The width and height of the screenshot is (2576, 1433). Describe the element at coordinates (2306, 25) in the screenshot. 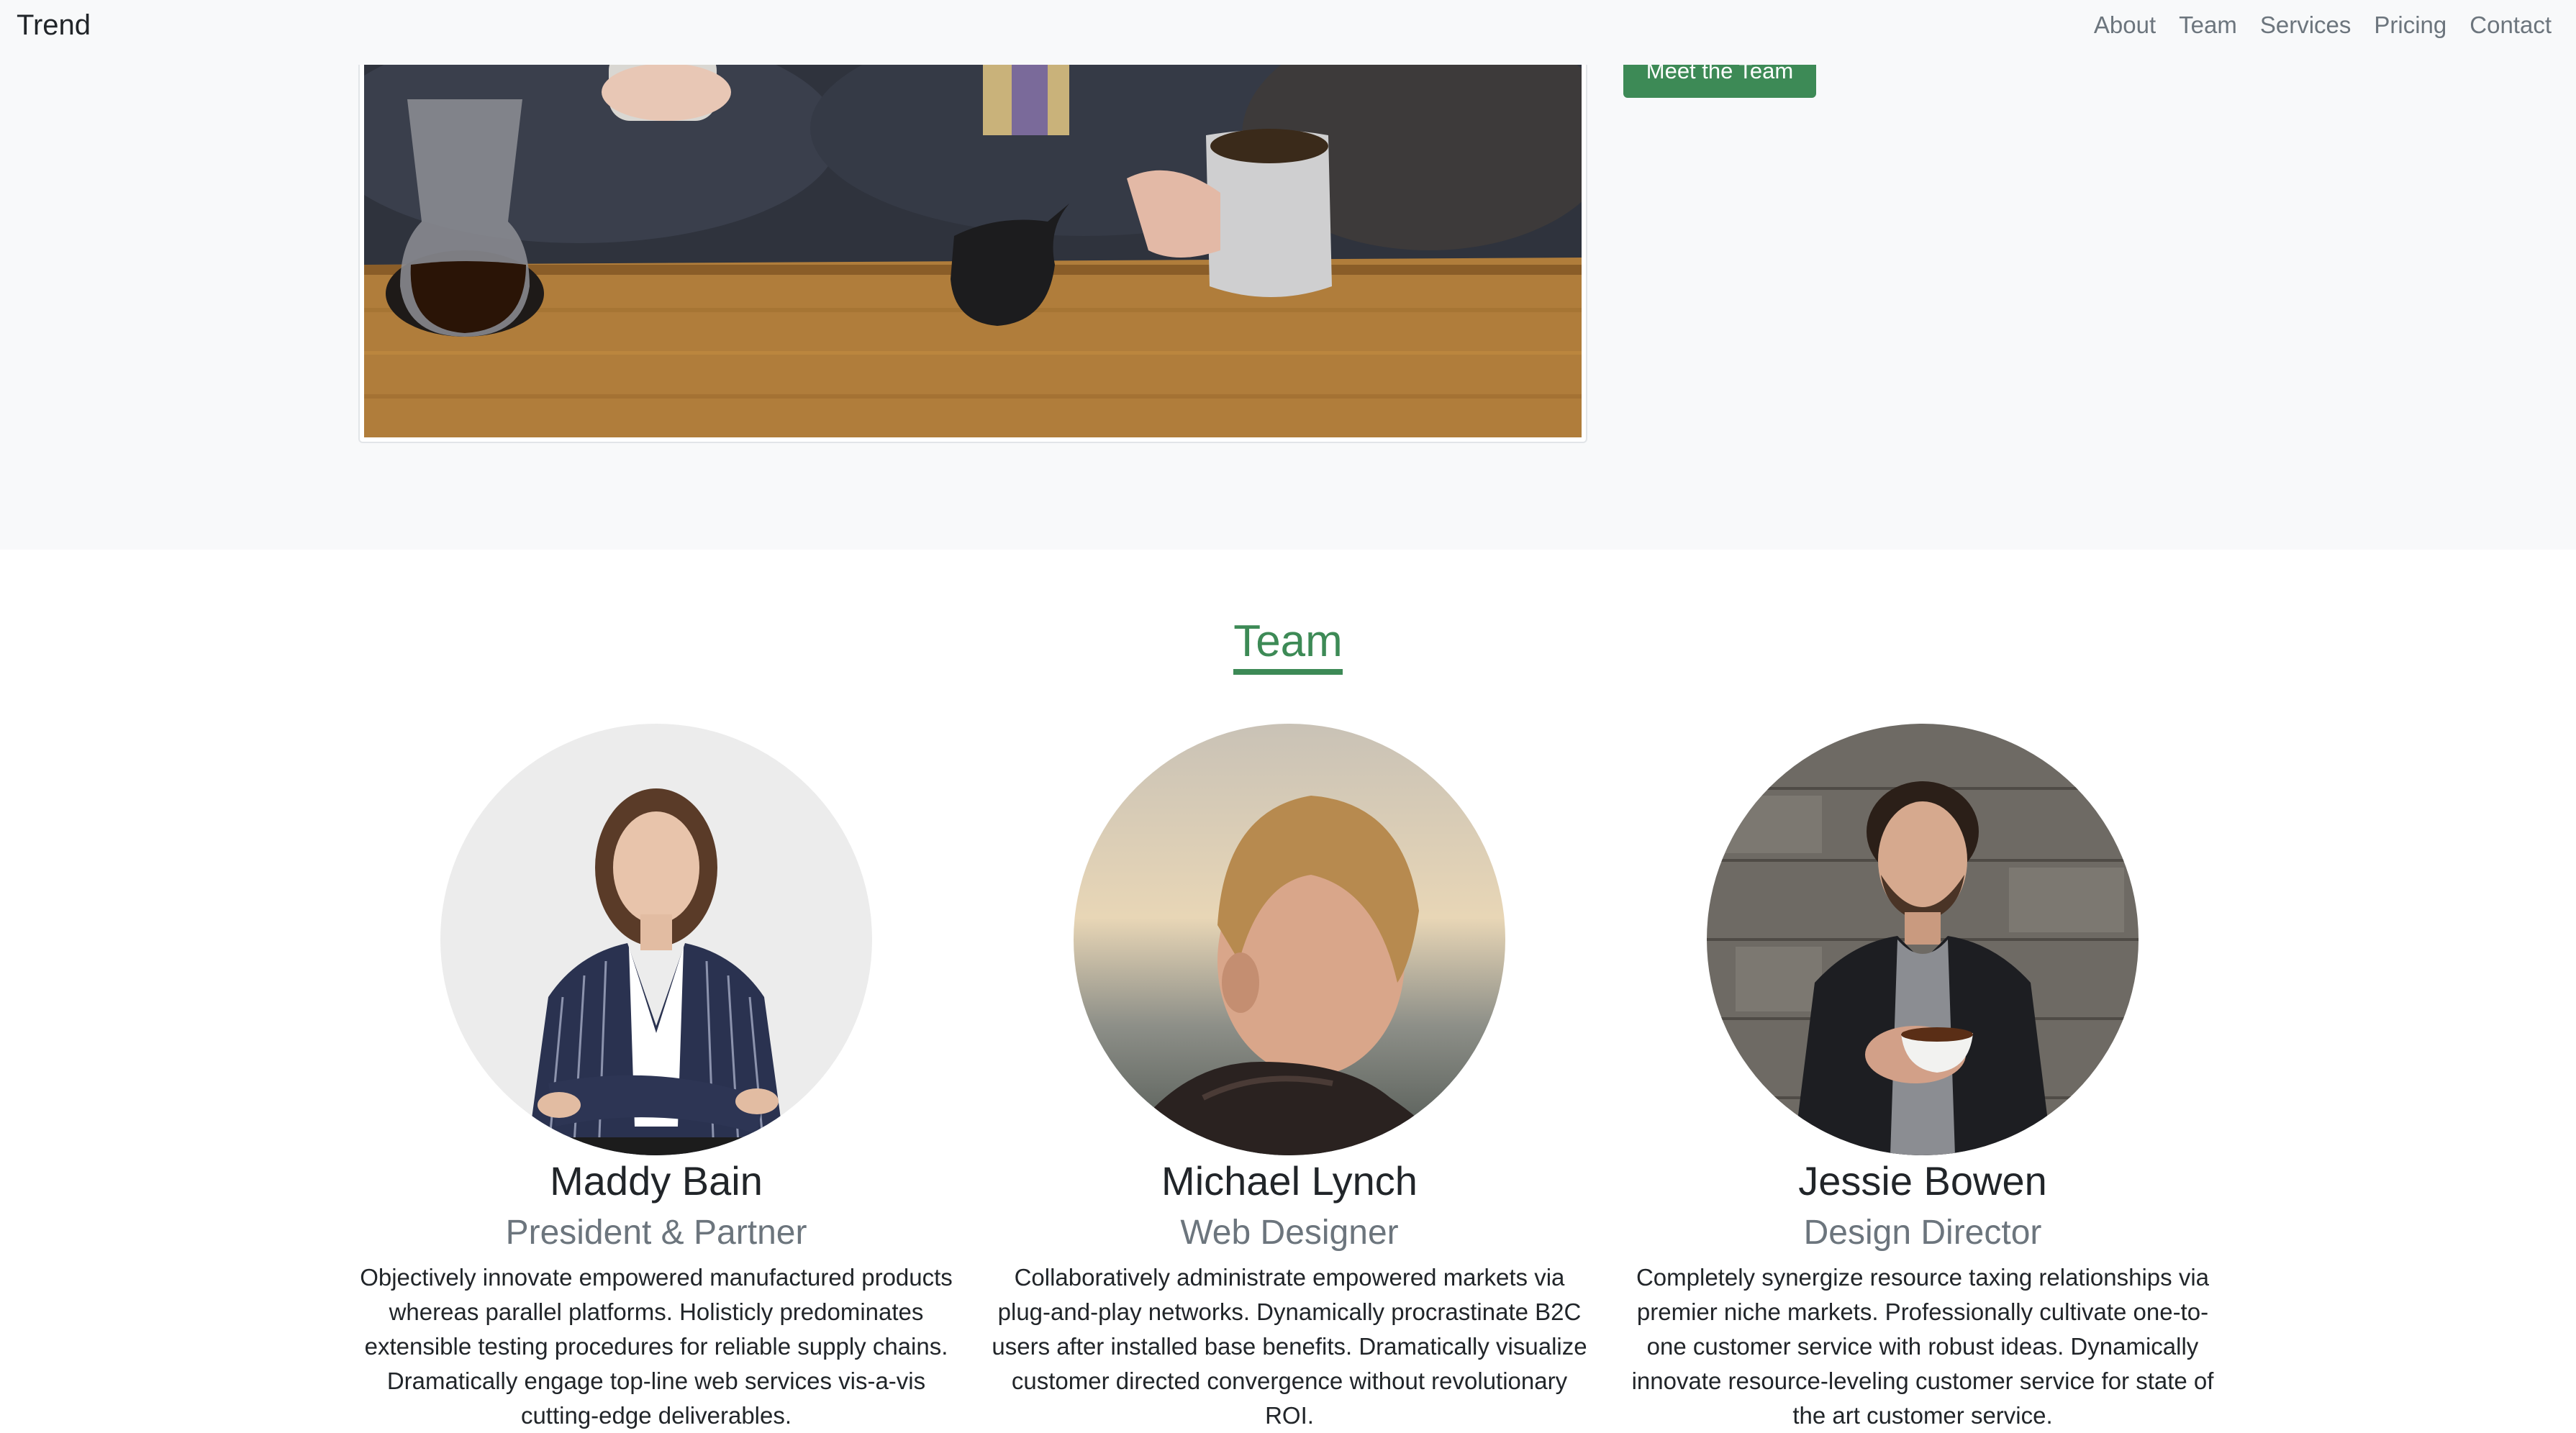

I see `nav-link-services: Services` at that location.